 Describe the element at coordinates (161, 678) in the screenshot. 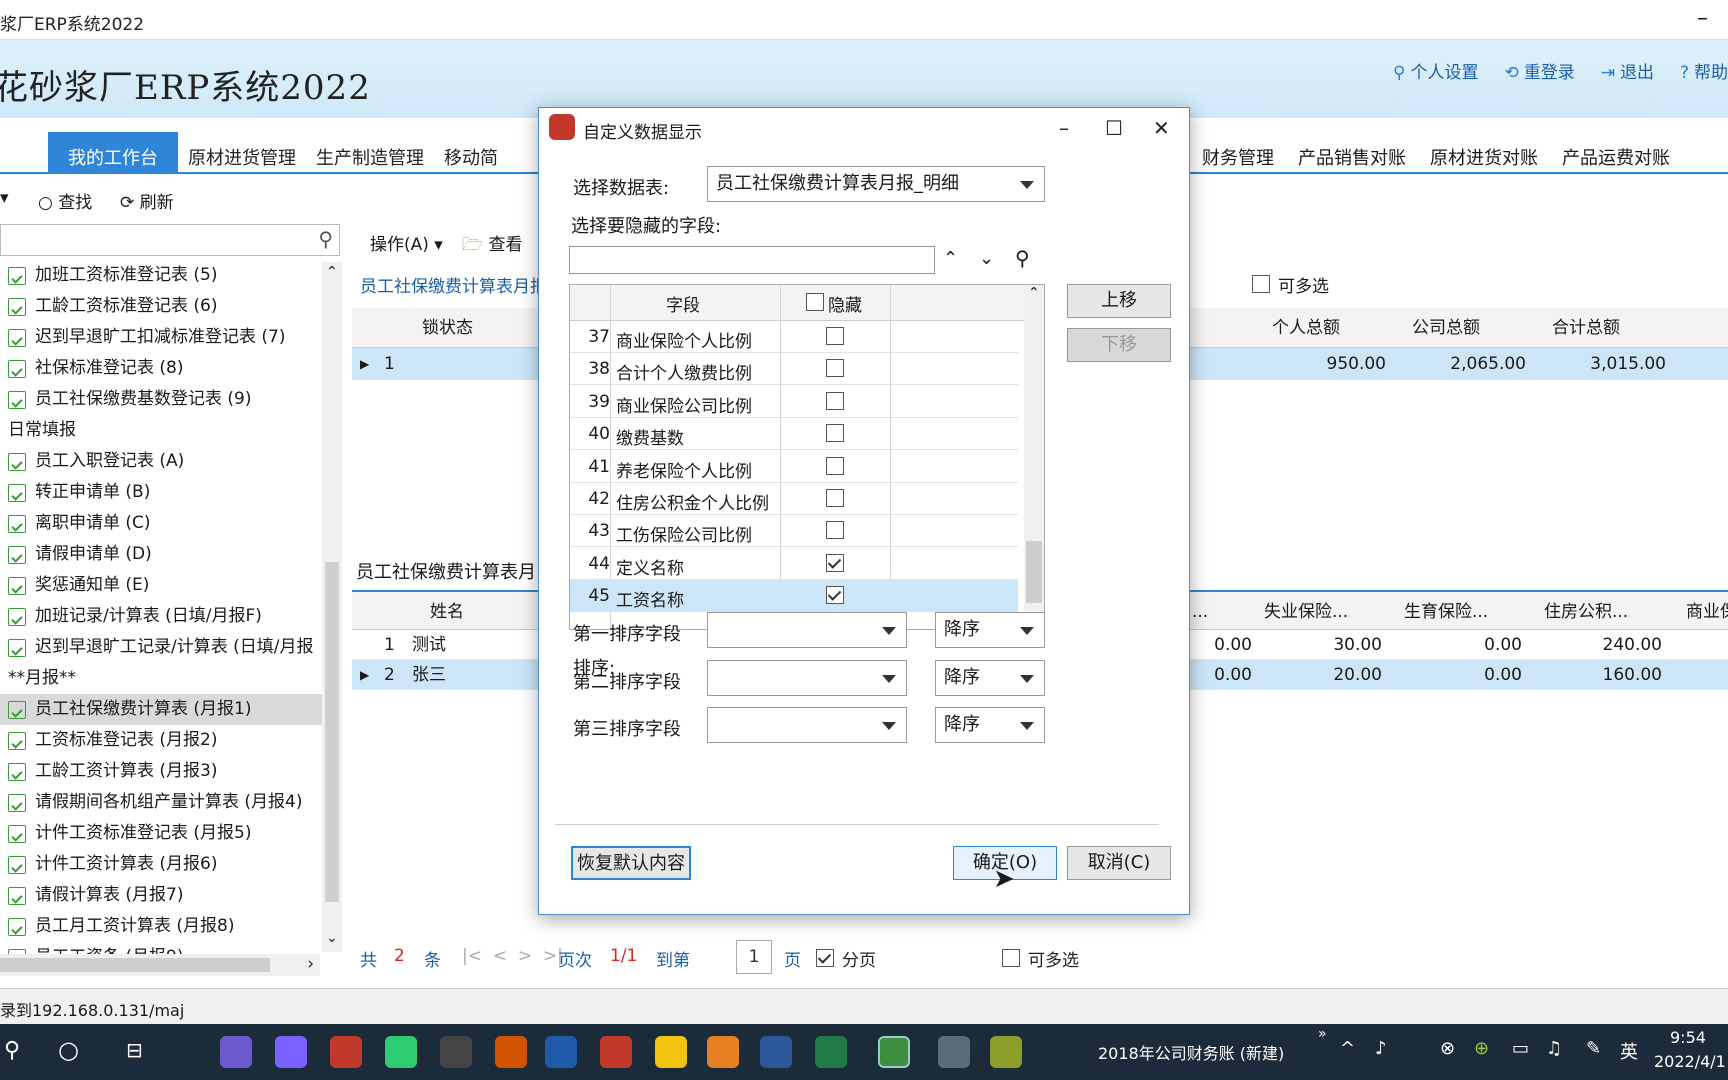

I see `tree-group-header: **月报**` at that location.